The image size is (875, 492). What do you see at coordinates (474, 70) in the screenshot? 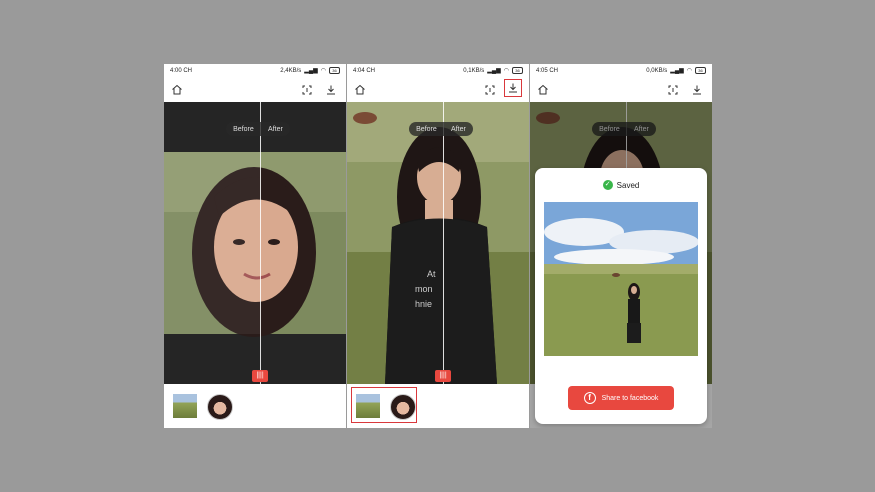
I see `network-speed: 0,1KB/s` at bounding box center [474, 70].